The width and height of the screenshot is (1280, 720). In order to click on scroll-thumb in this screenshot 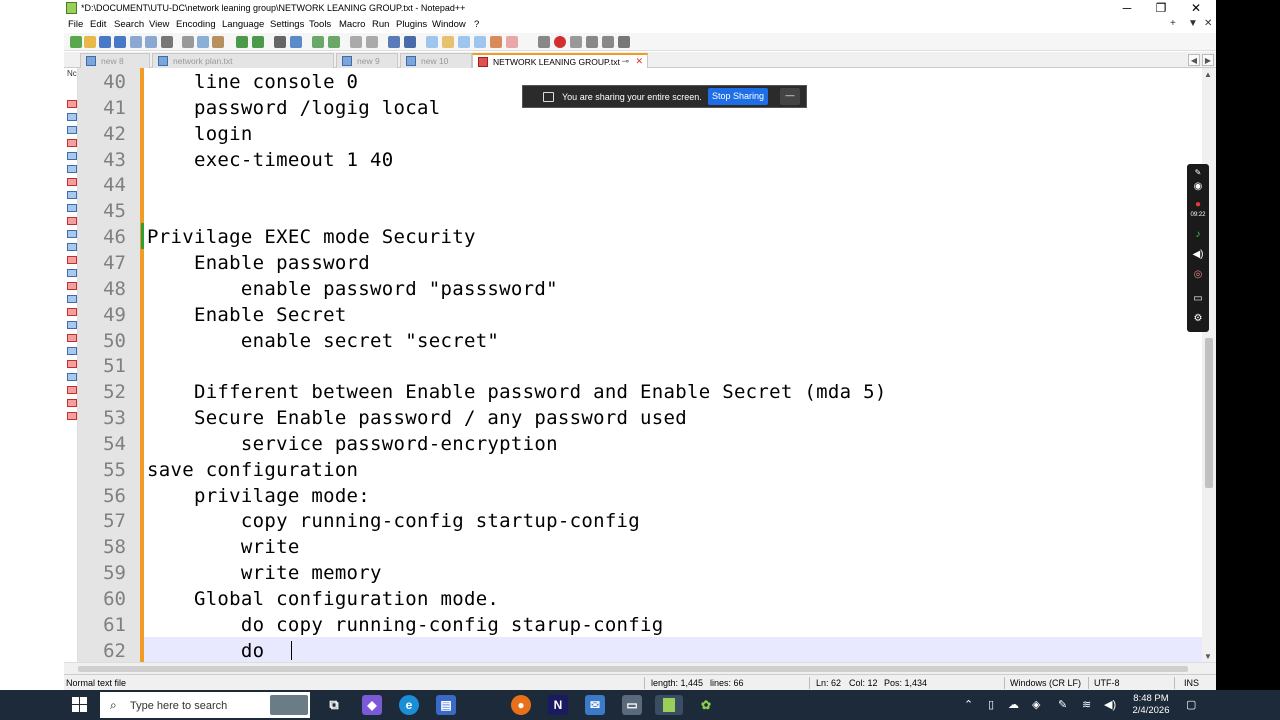, I will do `click(1209, 413)`.